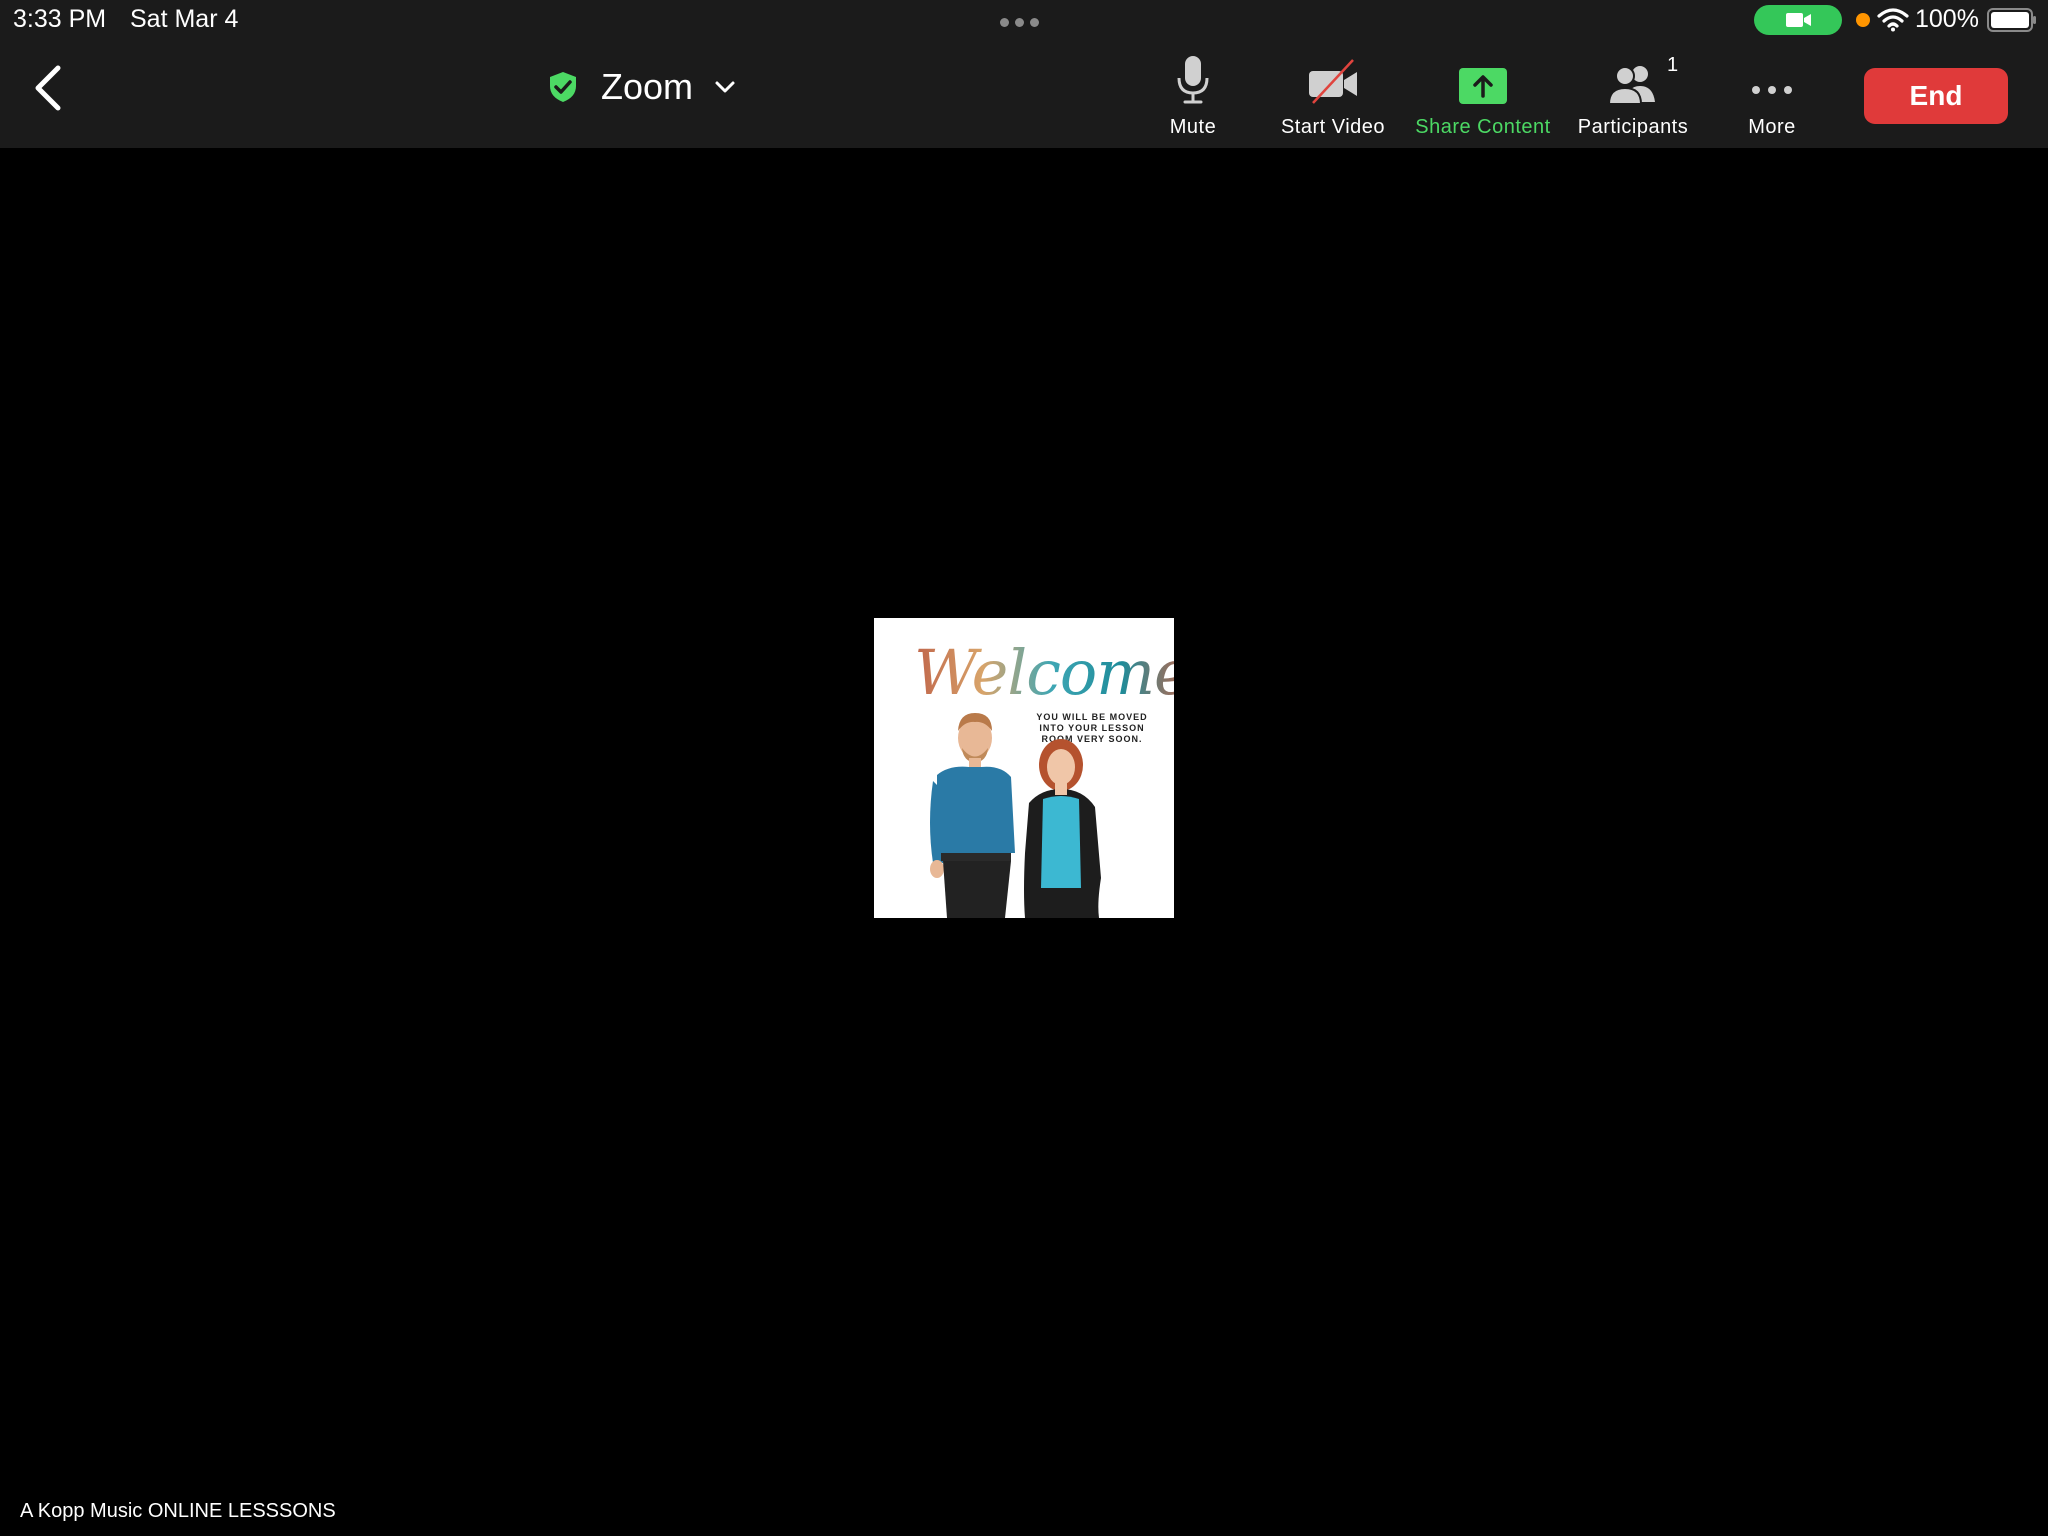 This screenshot has height=1536, width=2048. Describe the element at coordinates (178, 1511) in the screenshot. I see `meeting-name-label: A Kopp Music ONLINE LESSSONS` at that location.